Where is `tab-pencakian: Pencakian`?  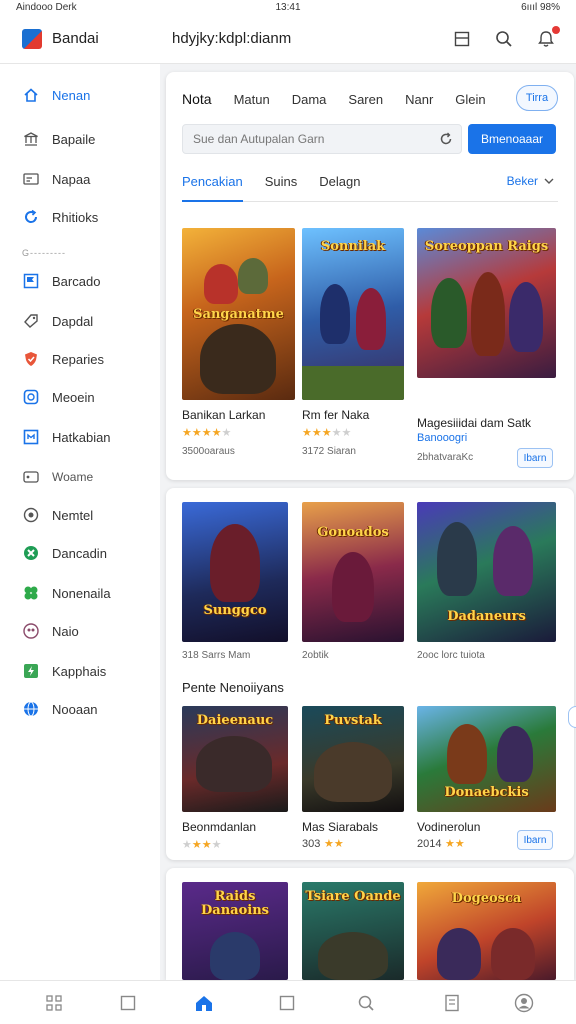
tab-pencakian: Pencakian is located at coordinates (212, 187).